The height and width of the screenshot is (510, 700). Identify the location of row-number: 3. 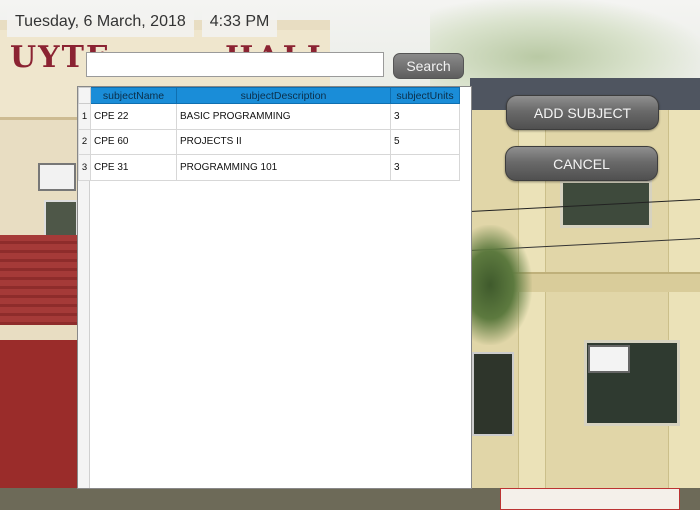
(84, 167).